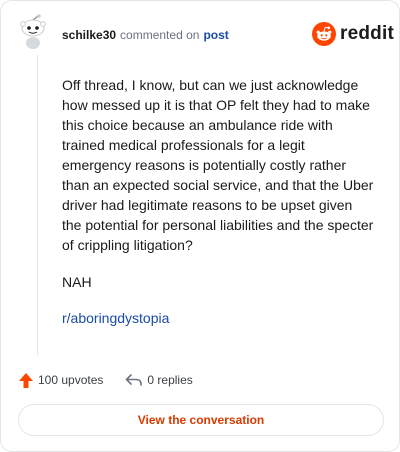  I want to click on reply-arrow-icon, so click(134, 380).